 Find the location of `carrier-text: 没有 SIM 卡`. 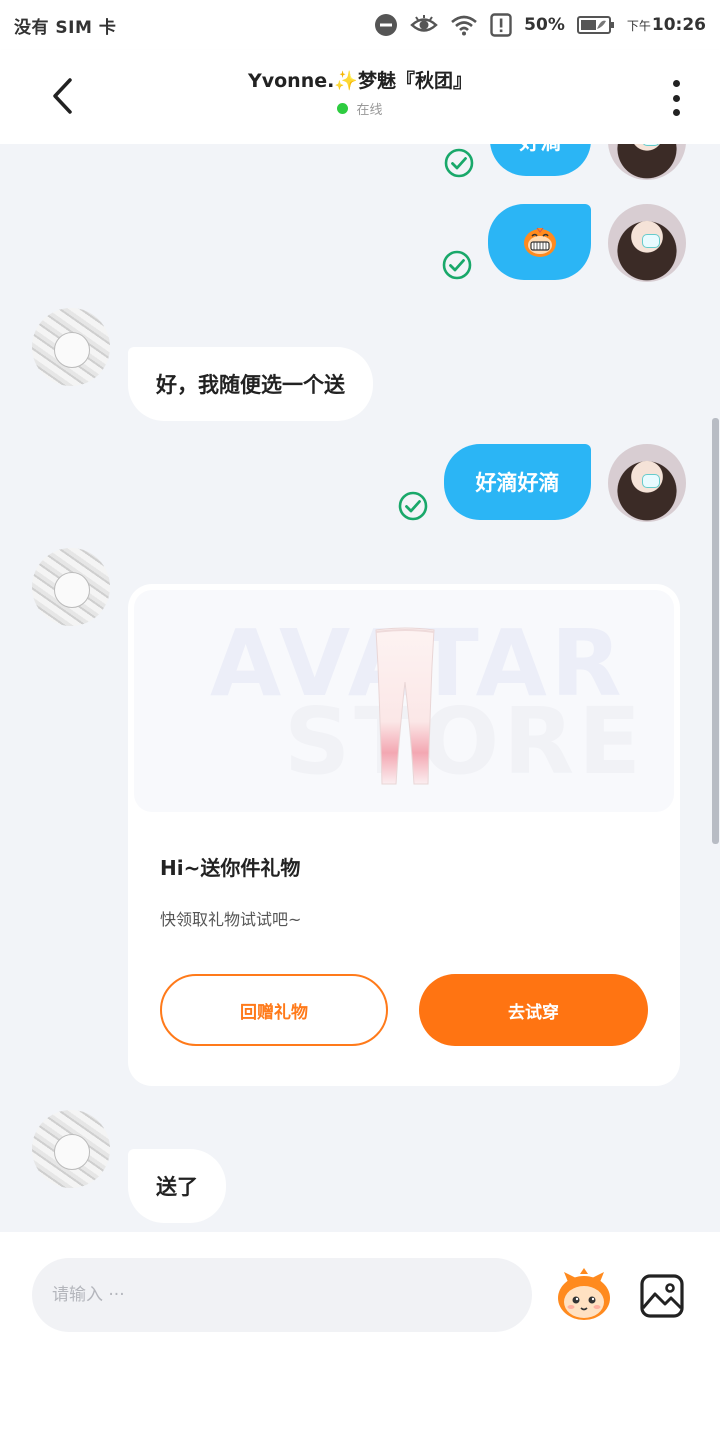

carrier-text: 没有 SIM 卡 is located at coordinates (65, 27).